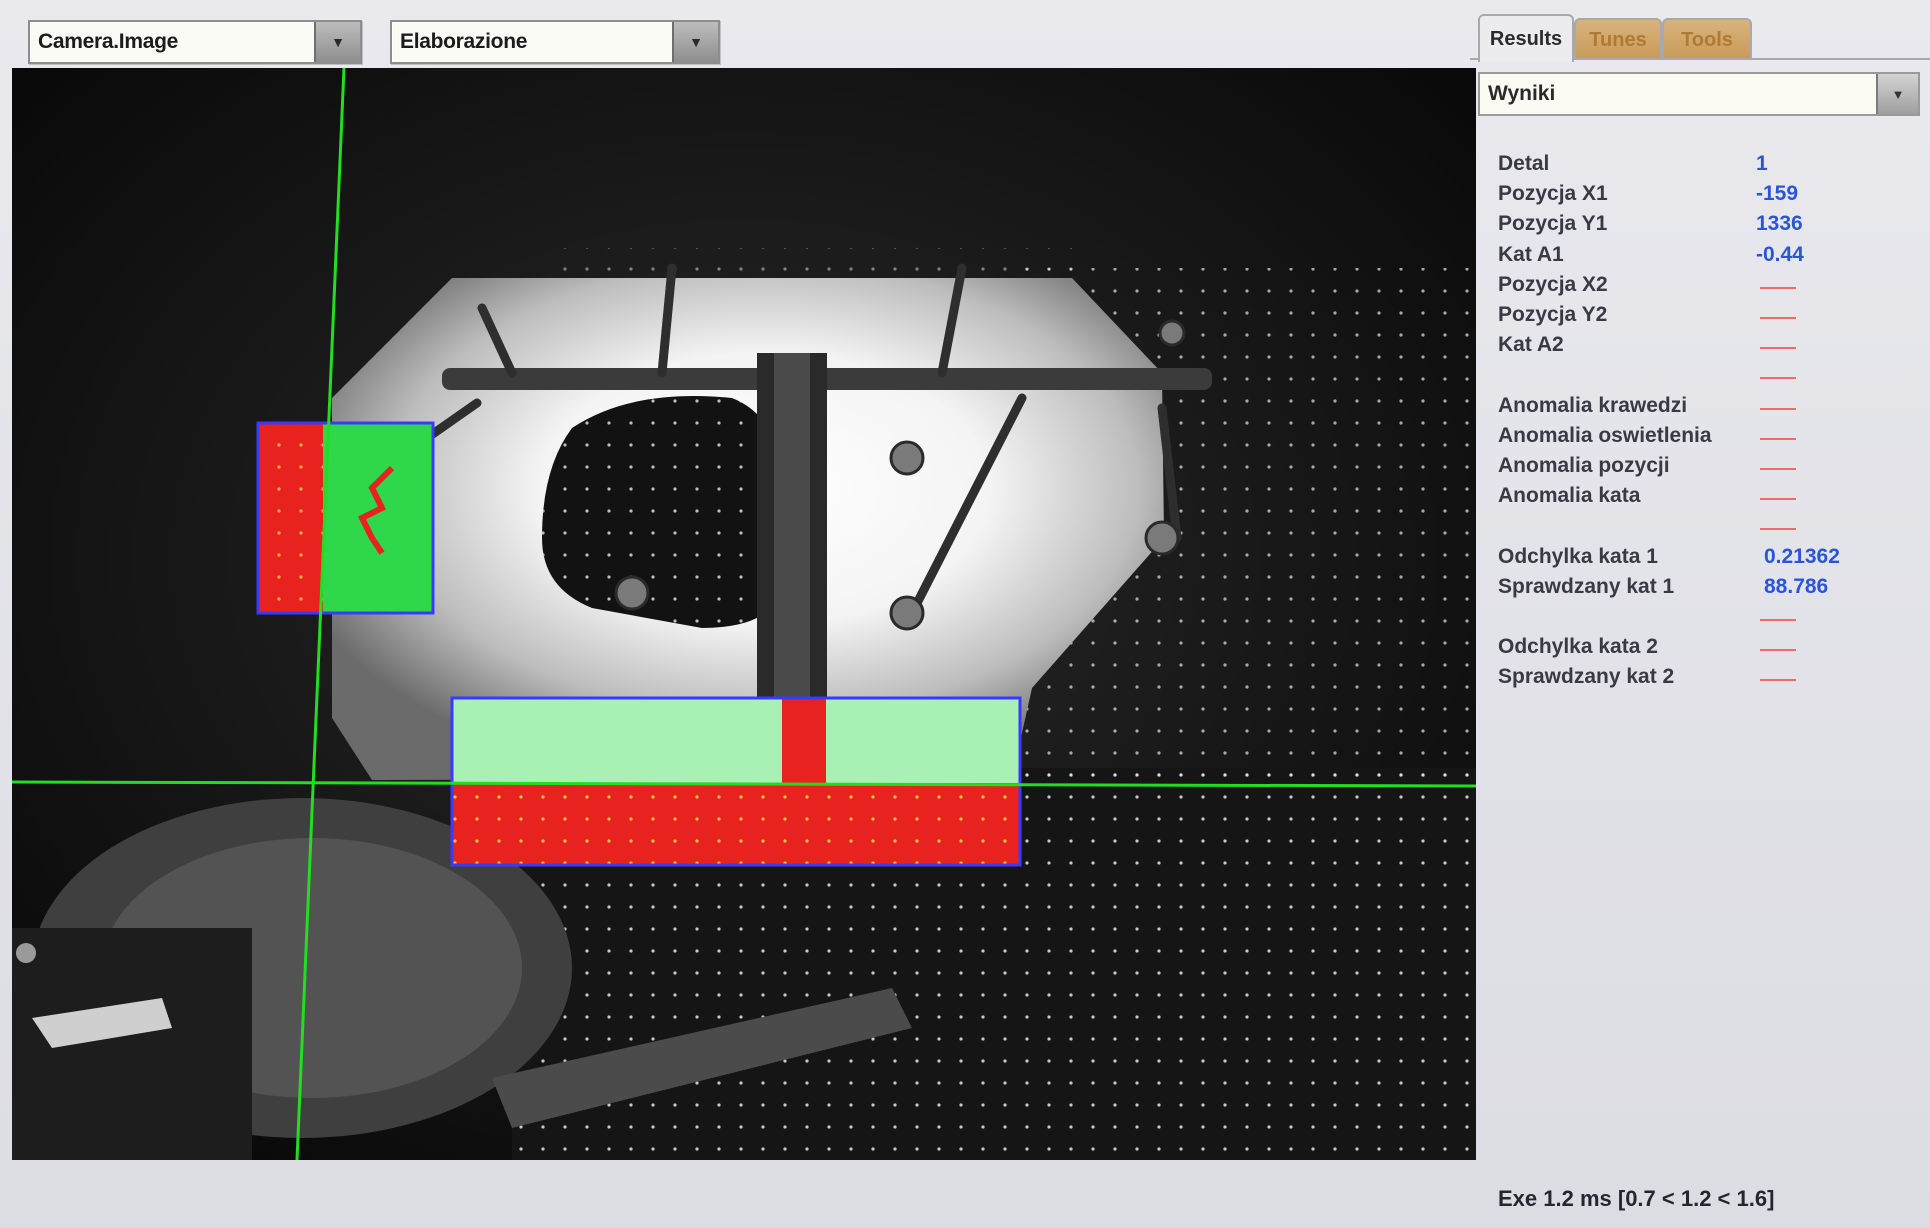  What do you see at coordinates (1522, 93) in the screenshot?
I see `results-view-value: Wyniki` at bounding box center [1522, 93].